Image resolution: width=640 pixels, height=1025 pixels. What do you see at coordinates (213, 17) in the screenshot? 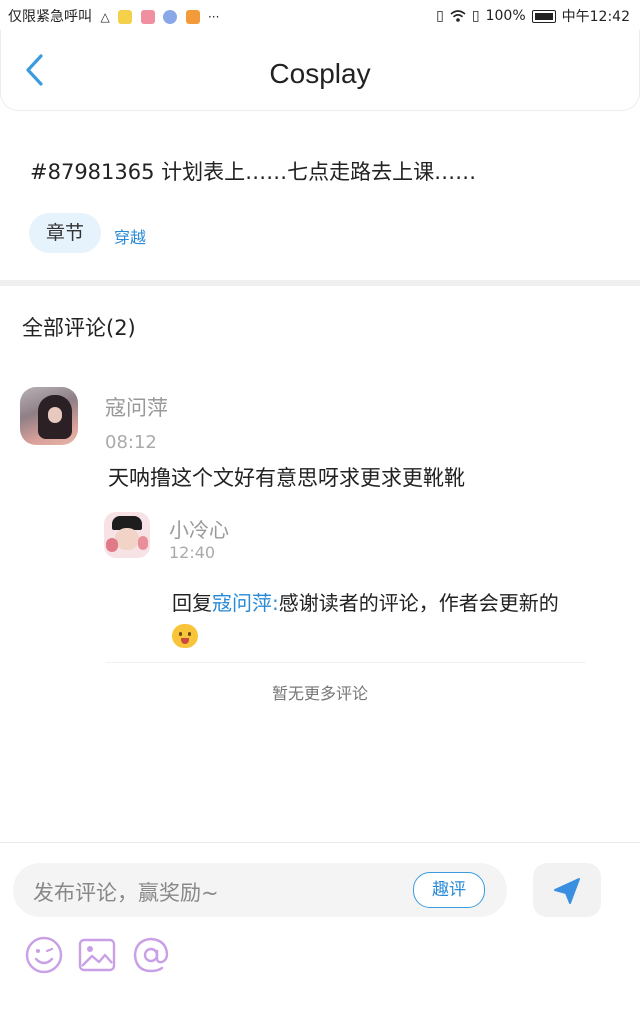
I see `more-icon: ···` at bounding box center [213, 17].